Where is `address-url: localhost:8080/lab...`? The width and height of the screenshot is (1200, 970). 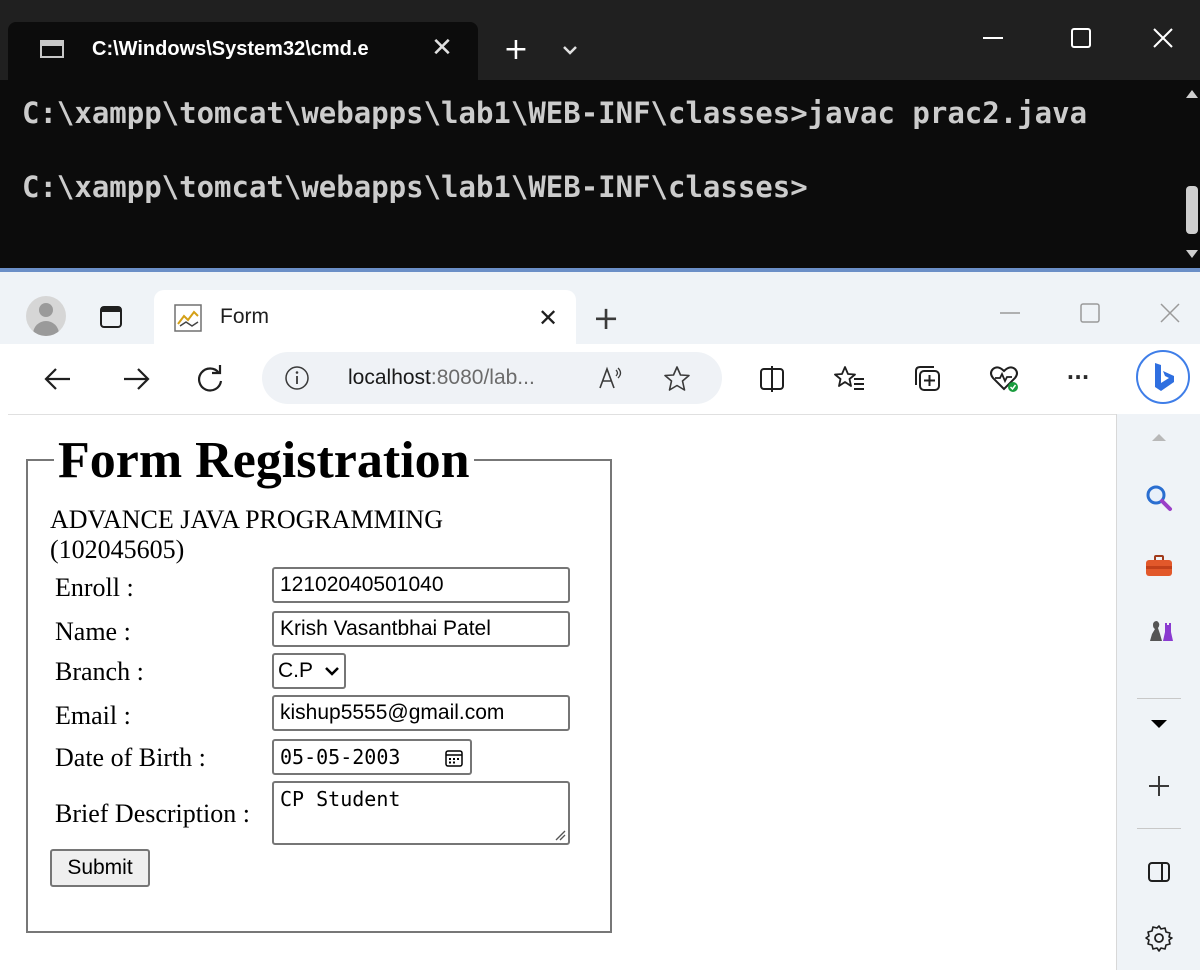
address-url: localhost:8080/lab... is located at coordinates (441, 378).